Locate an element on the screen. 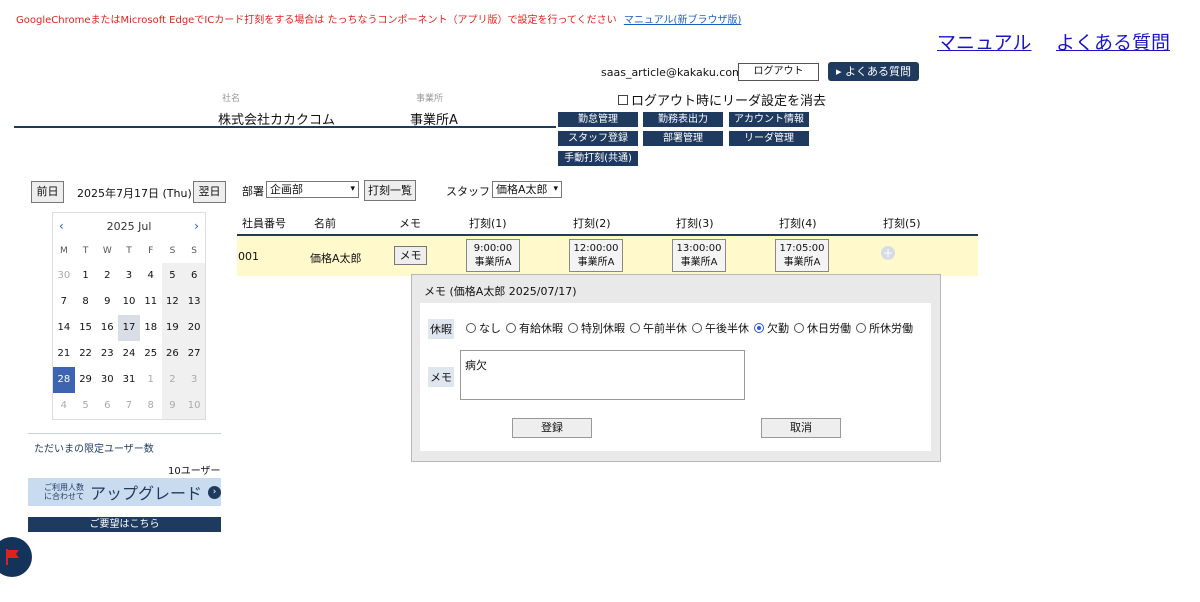 Image resolution: width=1200 pixels, height=602 pixels. calendar-day: 21 is located at coordinates (64, 354).